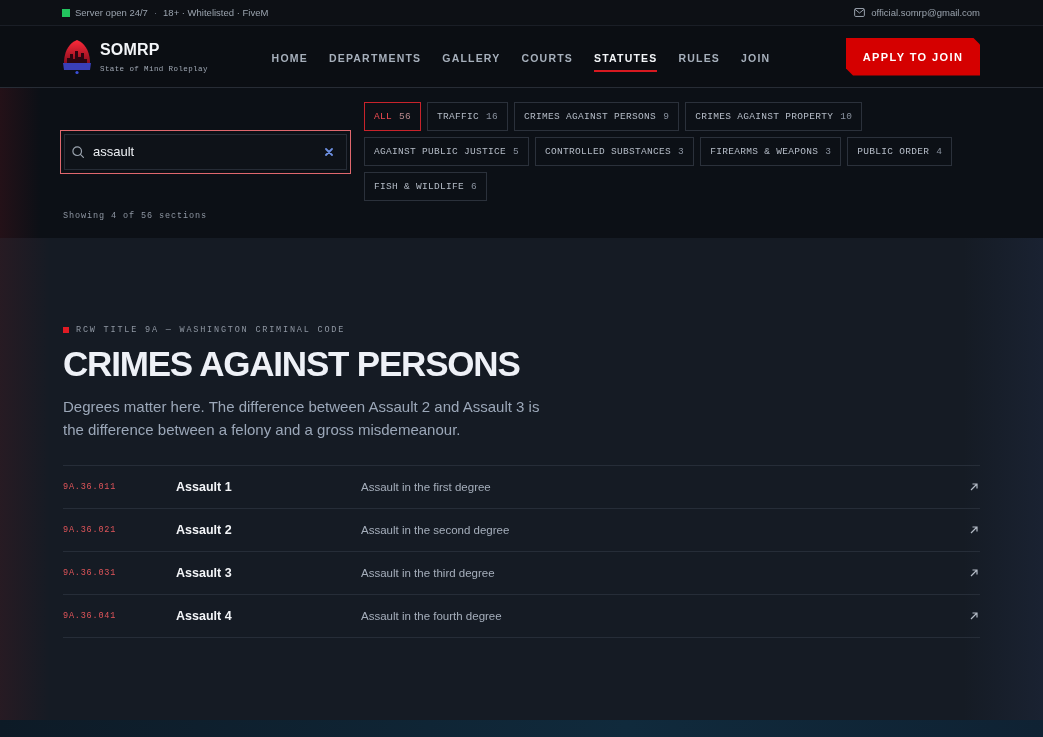 This screenshot has height=737, width=1043. What do you see at coordinates (66, 330) in the screenshot?
I see `eyebrow-marker-icon` at bounding box center [66, 330].